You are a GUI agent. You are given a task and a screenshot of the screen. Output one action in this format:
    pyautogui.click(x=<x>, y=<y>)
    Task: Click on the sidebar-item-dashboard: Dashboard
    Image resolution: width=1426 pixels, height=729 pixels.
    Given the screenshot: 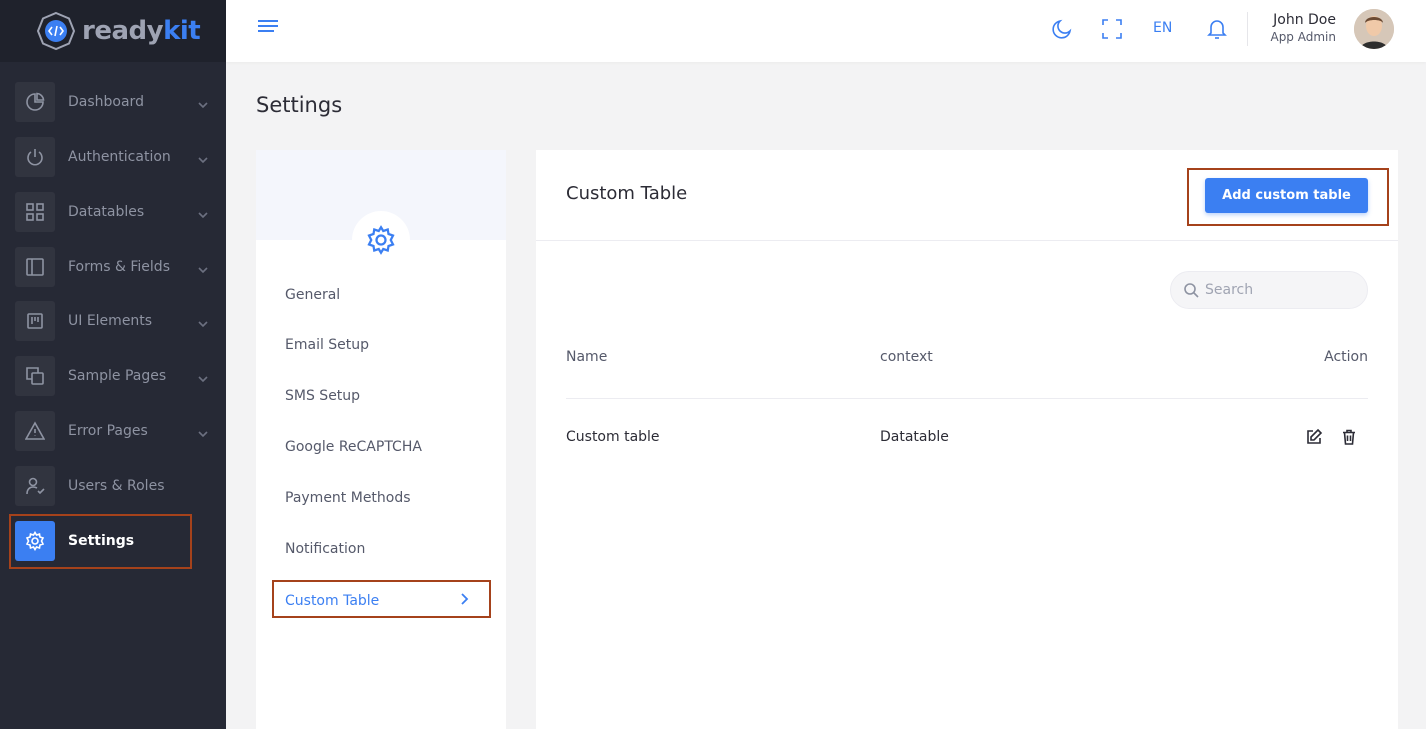 What is the action you would take?
    pyautogui.click(x=113, y=102)
    